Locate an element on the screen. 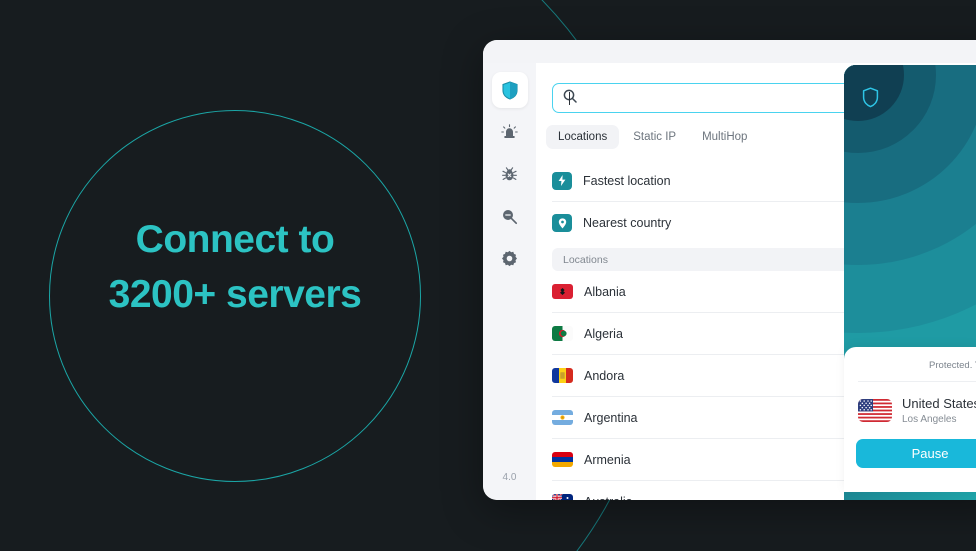  flag-icon-australia is located at coordinates (562, 497).